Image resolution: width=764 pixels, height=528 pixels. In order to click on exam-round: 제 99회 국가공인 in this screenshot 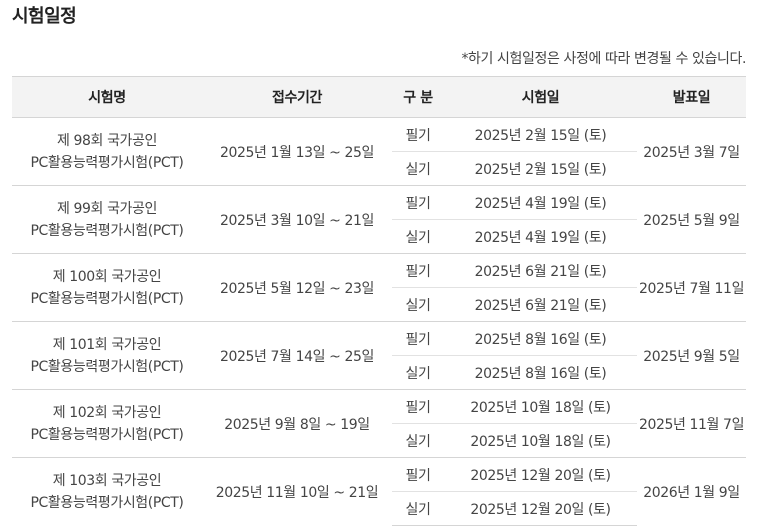, I will do `click(107, 208)`.